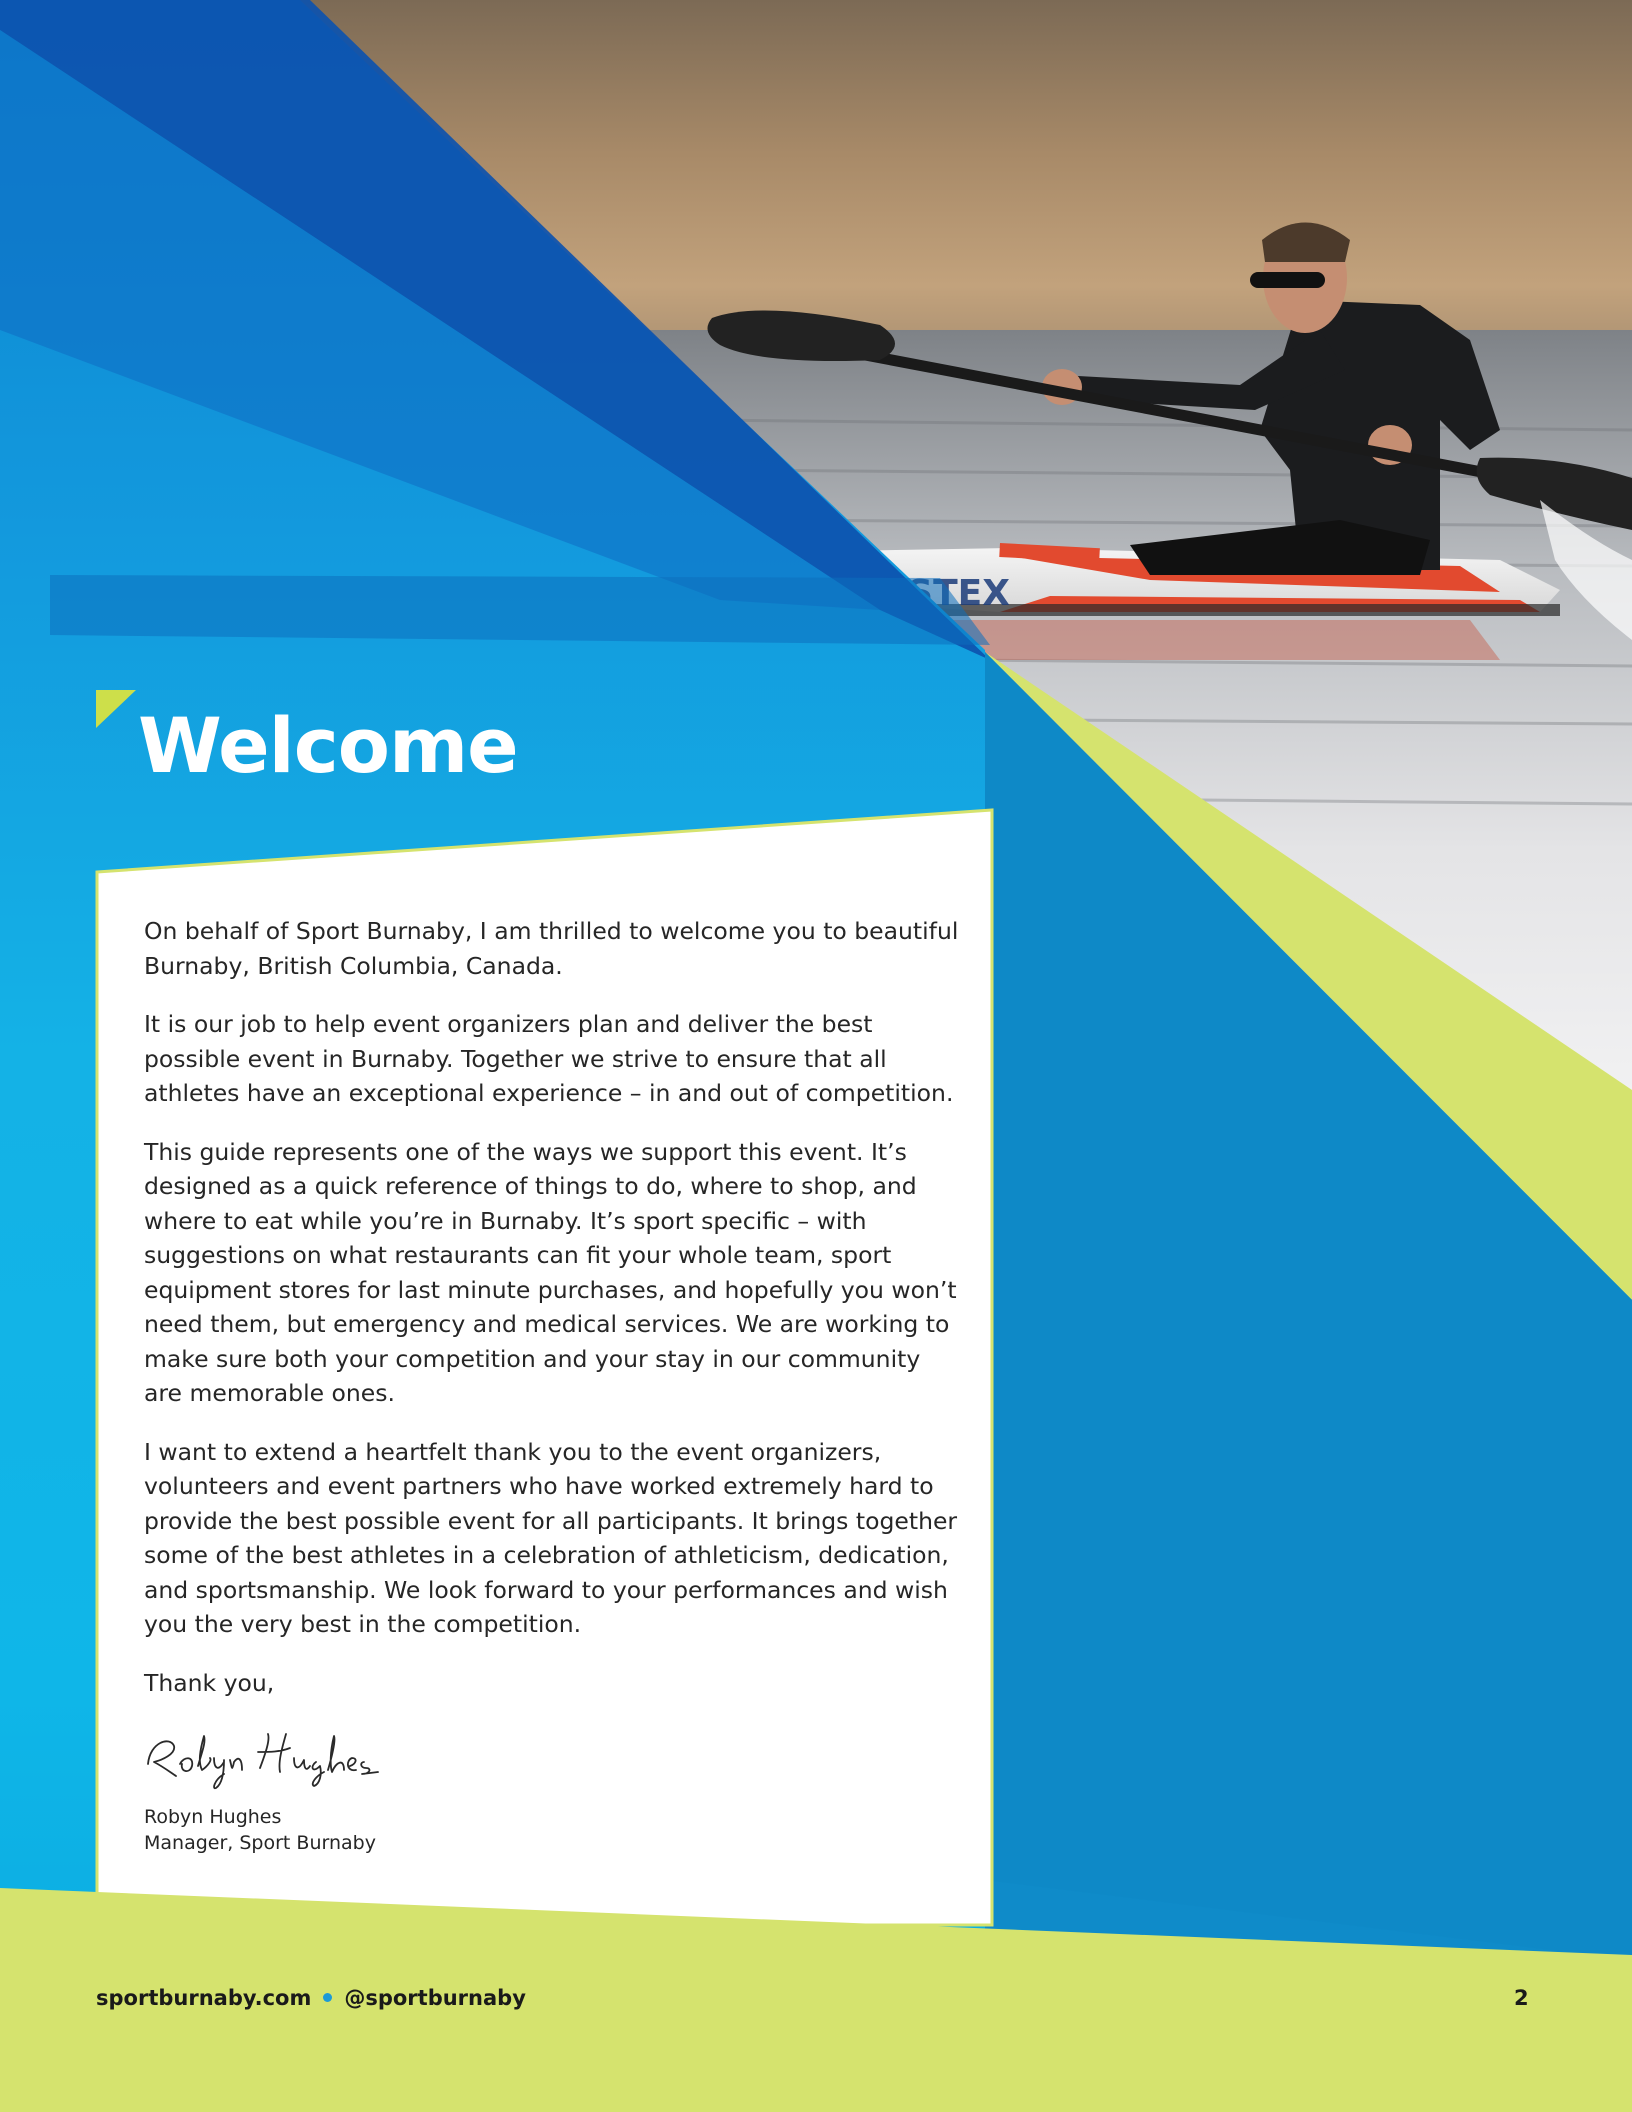  I want to click on footer-website-link: sportburnaby.com, so click(203, 1998).